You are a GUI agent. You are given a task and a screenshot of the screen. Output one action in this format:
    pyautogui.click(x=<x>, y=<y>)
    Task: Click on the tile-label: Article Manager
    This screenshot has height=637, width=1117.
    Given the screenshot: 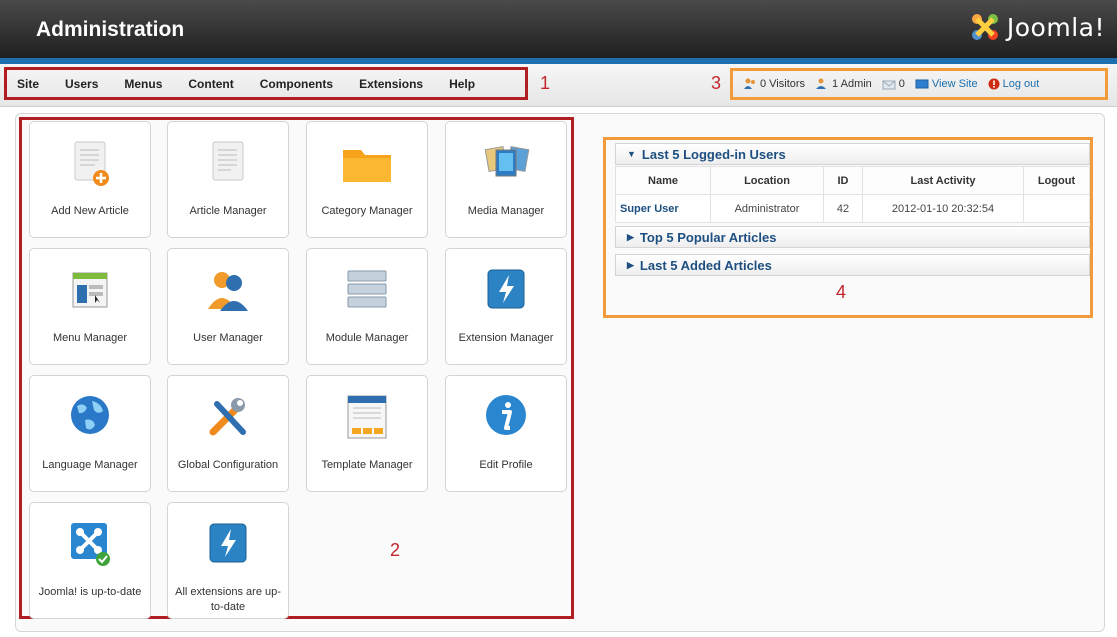 What is the action you would take?
    pyautogui.click(x=228, y=211)
    